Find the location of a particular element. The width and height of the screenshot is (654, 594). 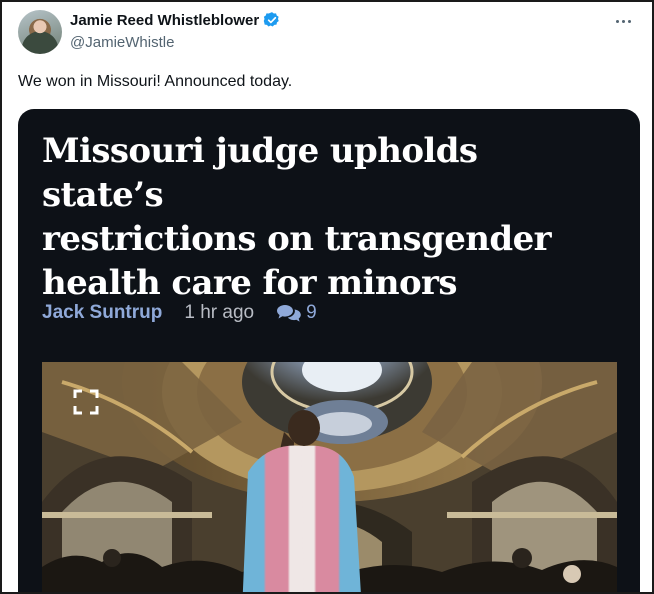

card-meta: Jack Suntrup 1 hr ago 9 is located at coordinates (179, 313).